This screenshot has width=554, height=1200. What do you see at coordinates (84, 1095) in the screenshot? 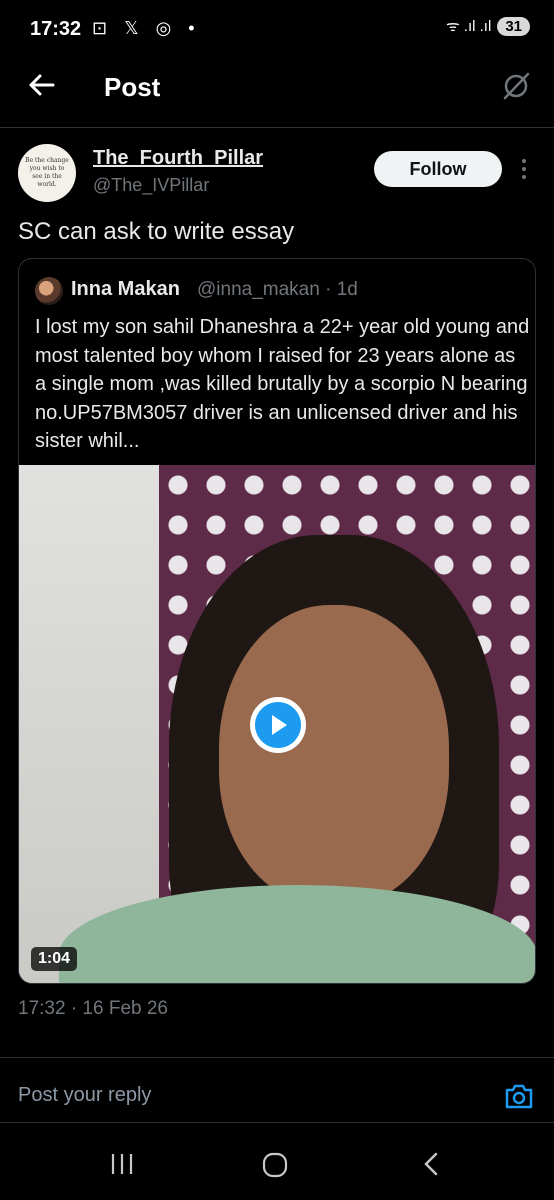
I see `reply-input: Post your reply` at bounding box center [84, 1095].